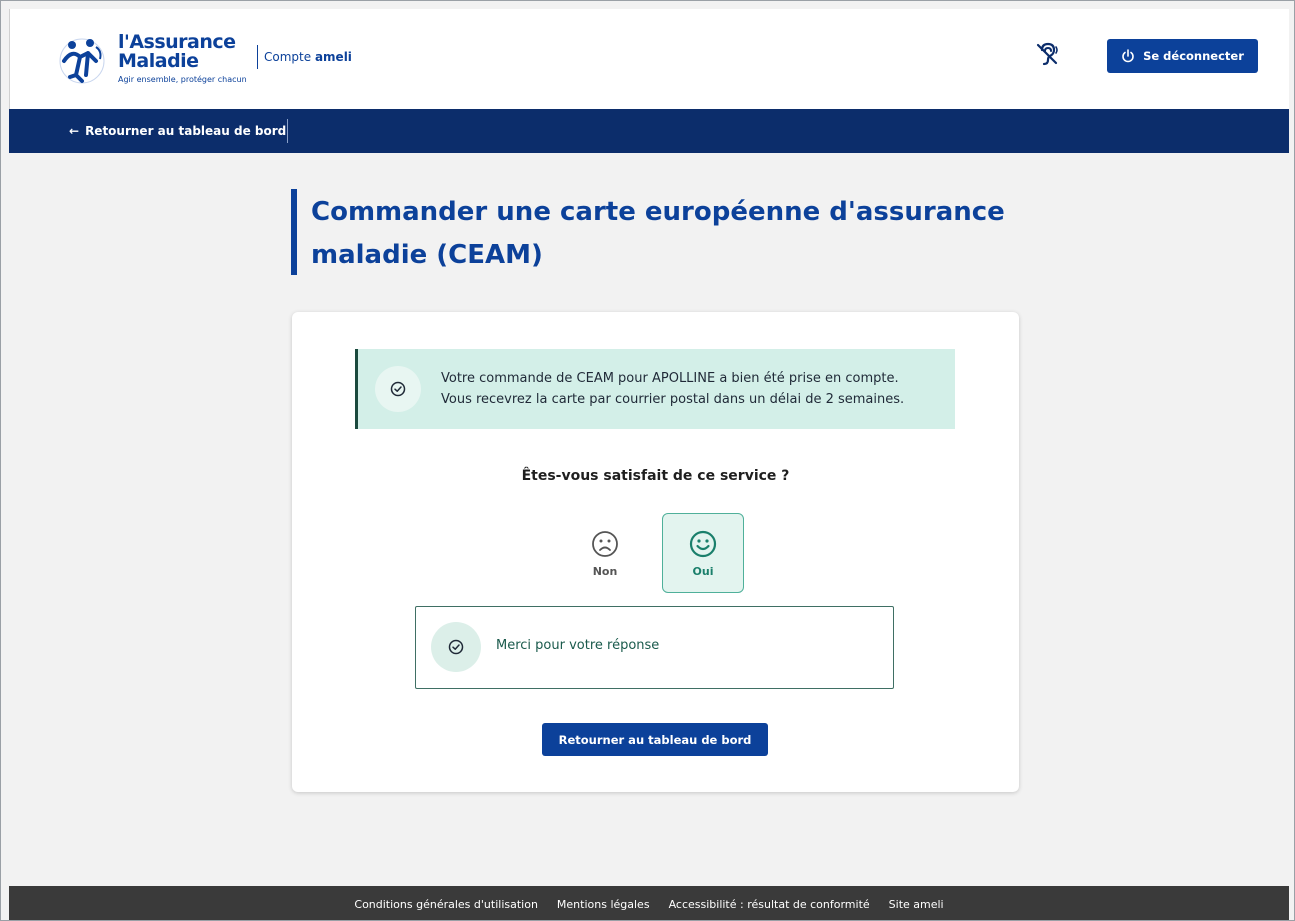 The image size is (1295, 921). Describe the element at coordinates (182, 79) in the screenshot. I see `logo-tagline: Agir ensemble, protéger chacun` at that location.